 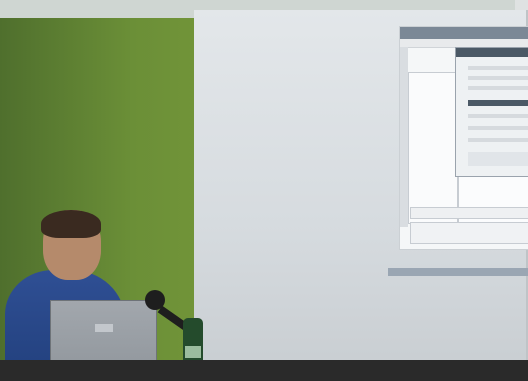 I want to click on taskbar, so click(x=458, y=272).